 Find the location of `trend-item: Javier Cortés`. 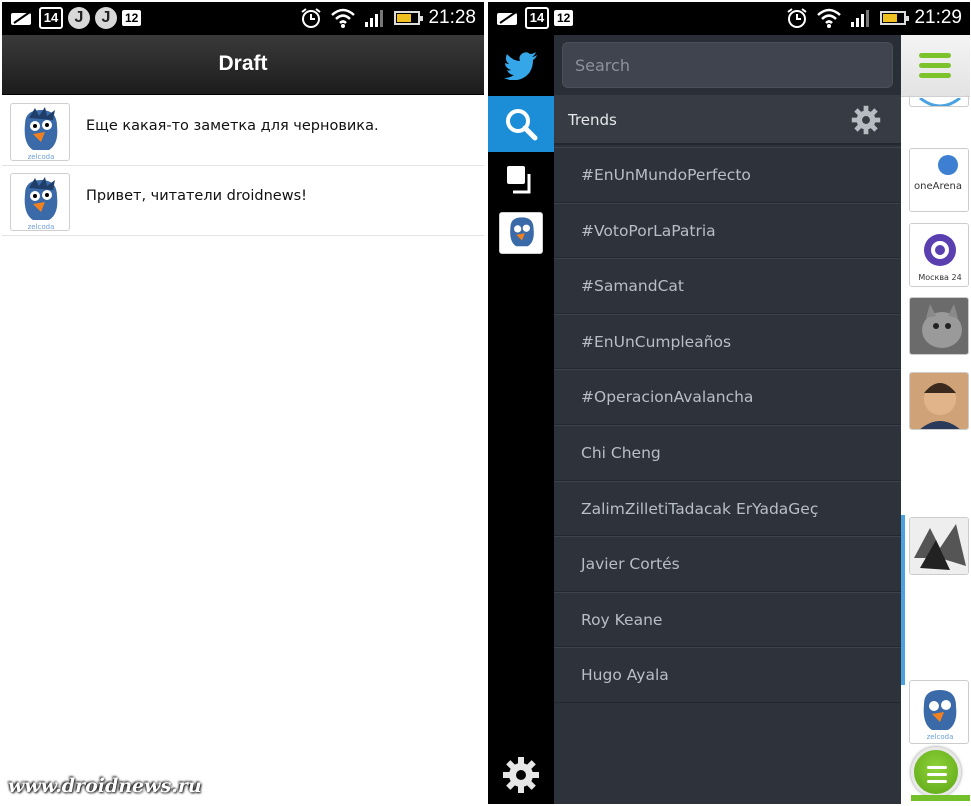

trend-item: Javier Cortés is located at coordinates (727, 564).